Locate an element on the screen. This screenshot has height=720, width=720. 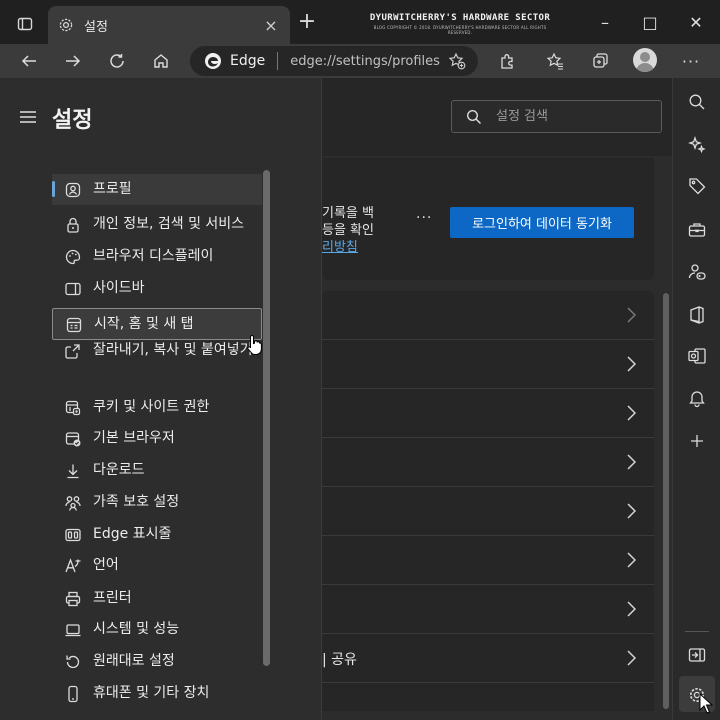
content-scrollbar is located at coordinates (666, 501).